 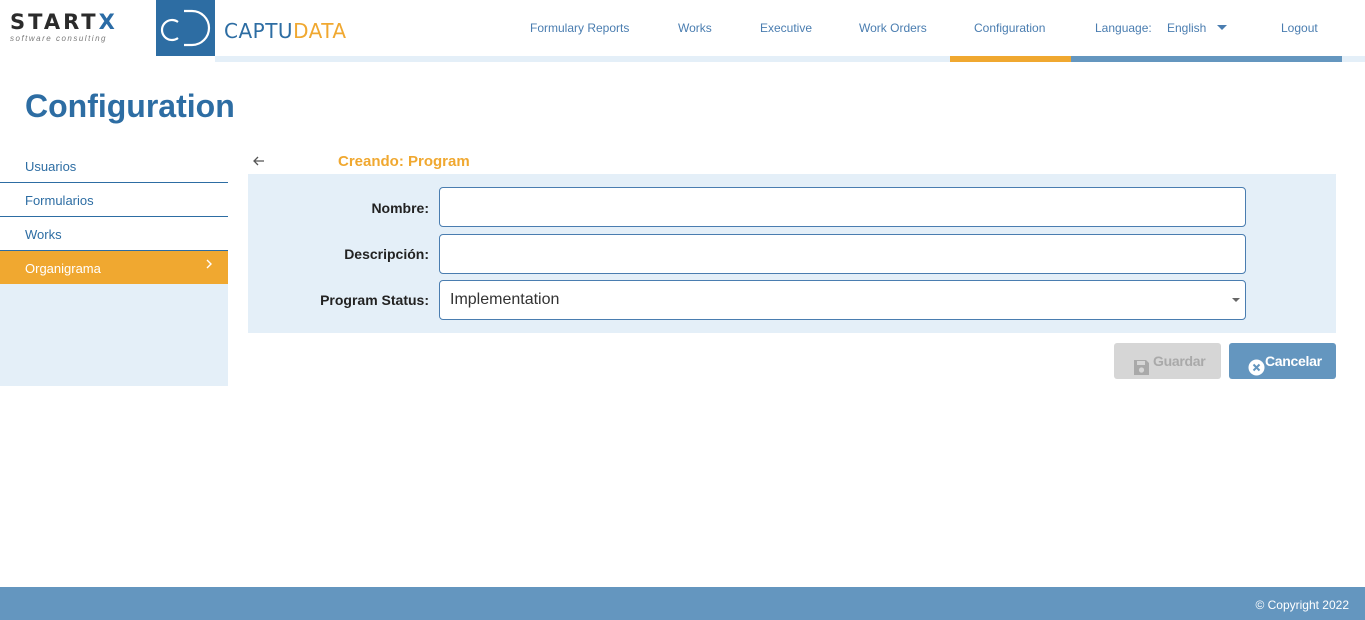 I want to click on nav-work-orders: Work Orders, so click(x=893, y=28).